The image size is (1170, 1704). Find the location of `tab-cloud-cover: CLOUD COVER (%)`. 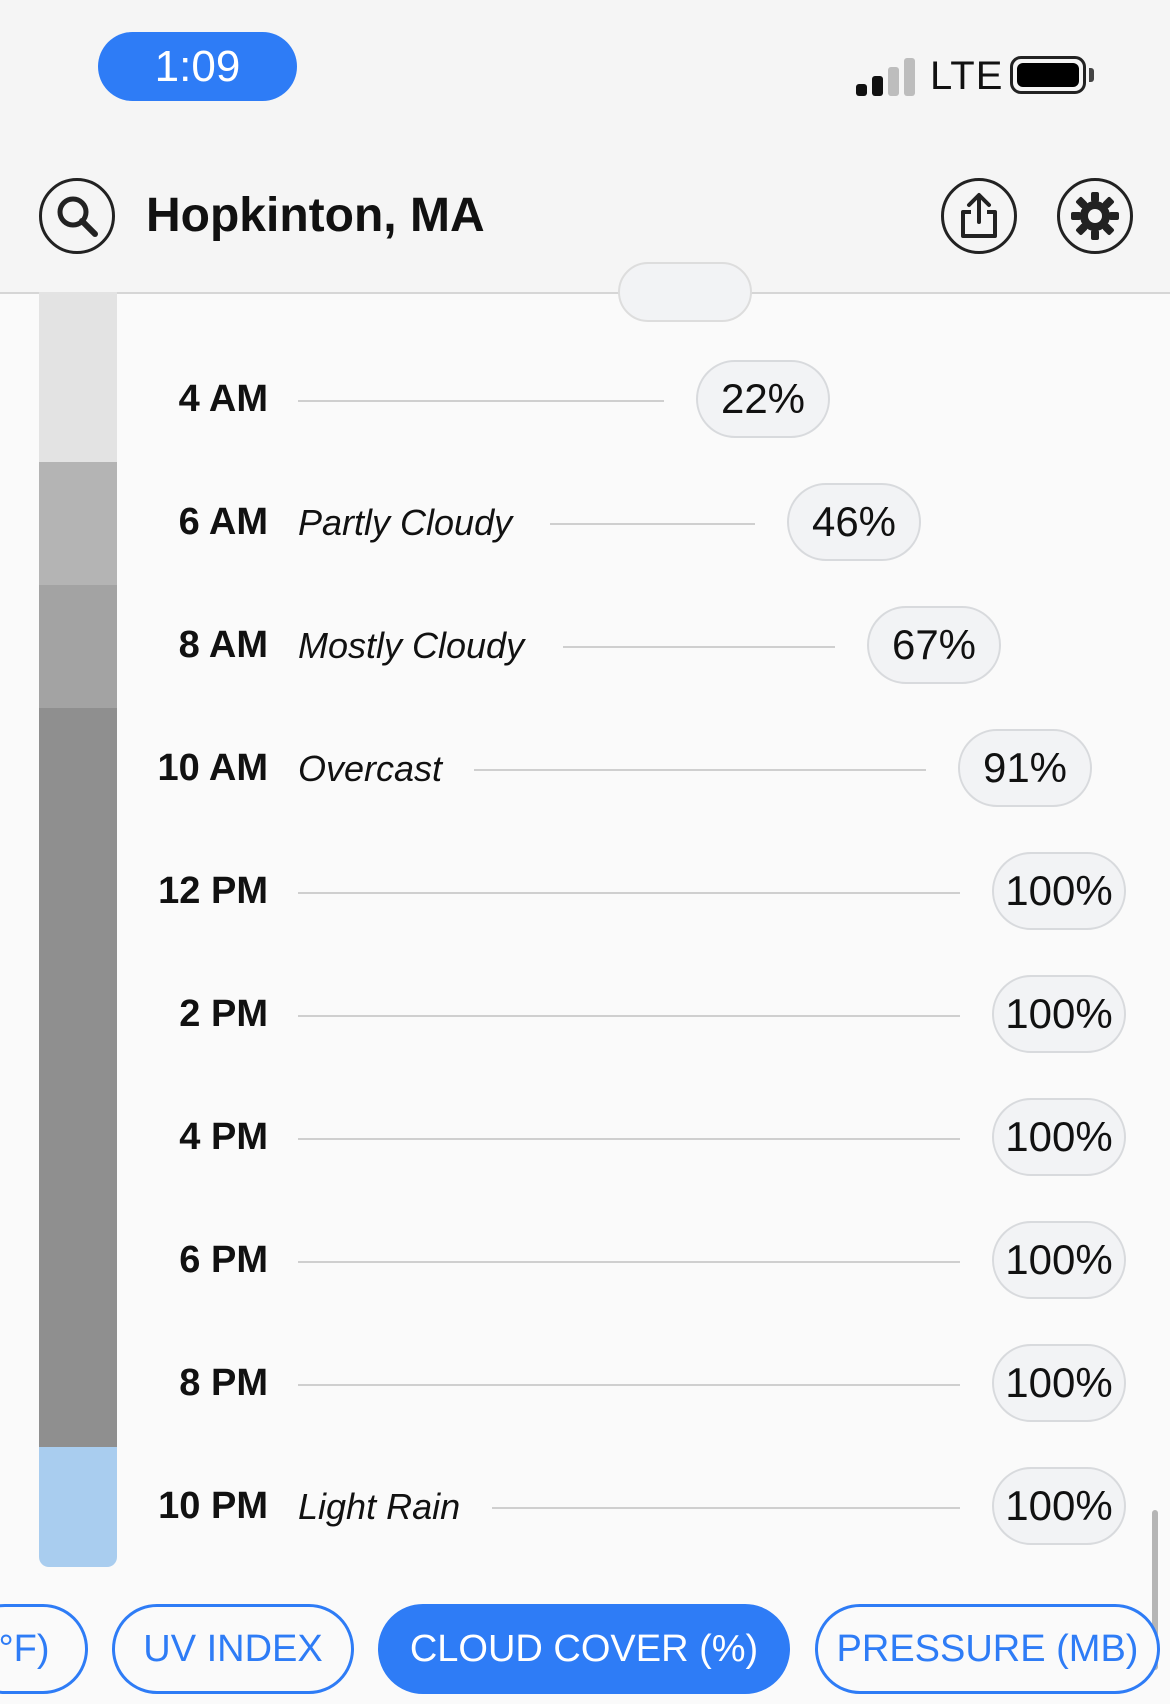

tab-cloud-cover: CLOUD COVER (%) is located at coordinates (584, 1649).